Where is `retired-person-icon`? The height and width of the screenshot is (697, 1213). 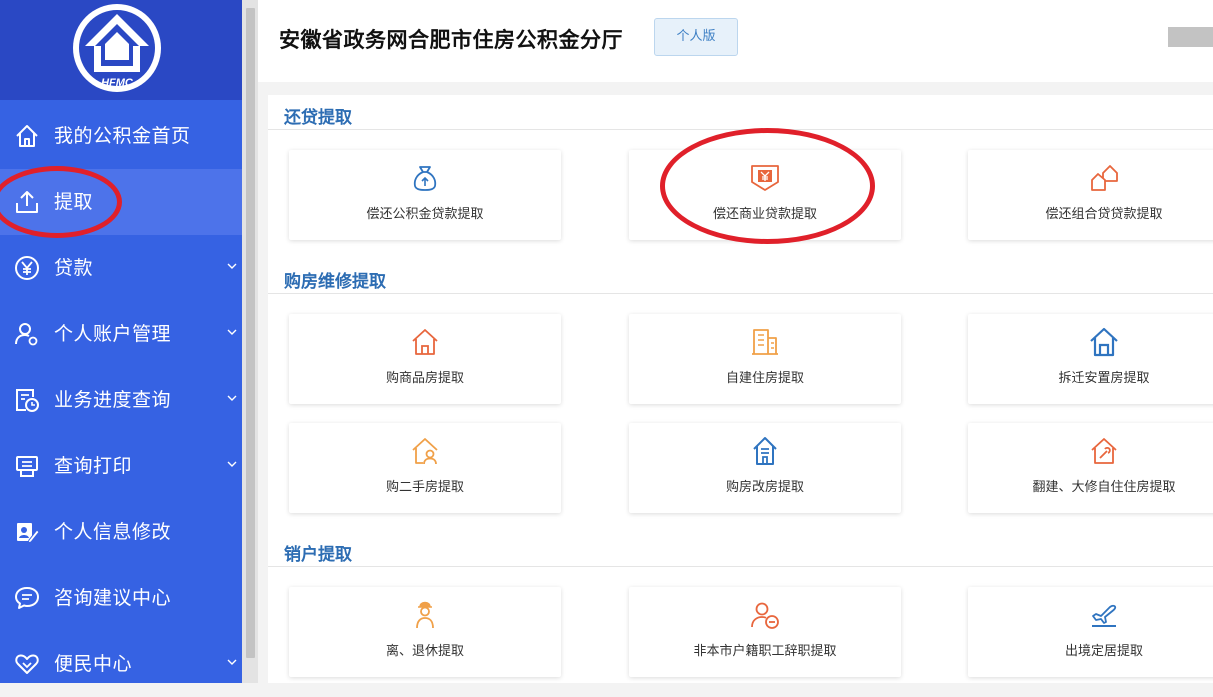 retired-person-icon is located at coordinates (425, 615).